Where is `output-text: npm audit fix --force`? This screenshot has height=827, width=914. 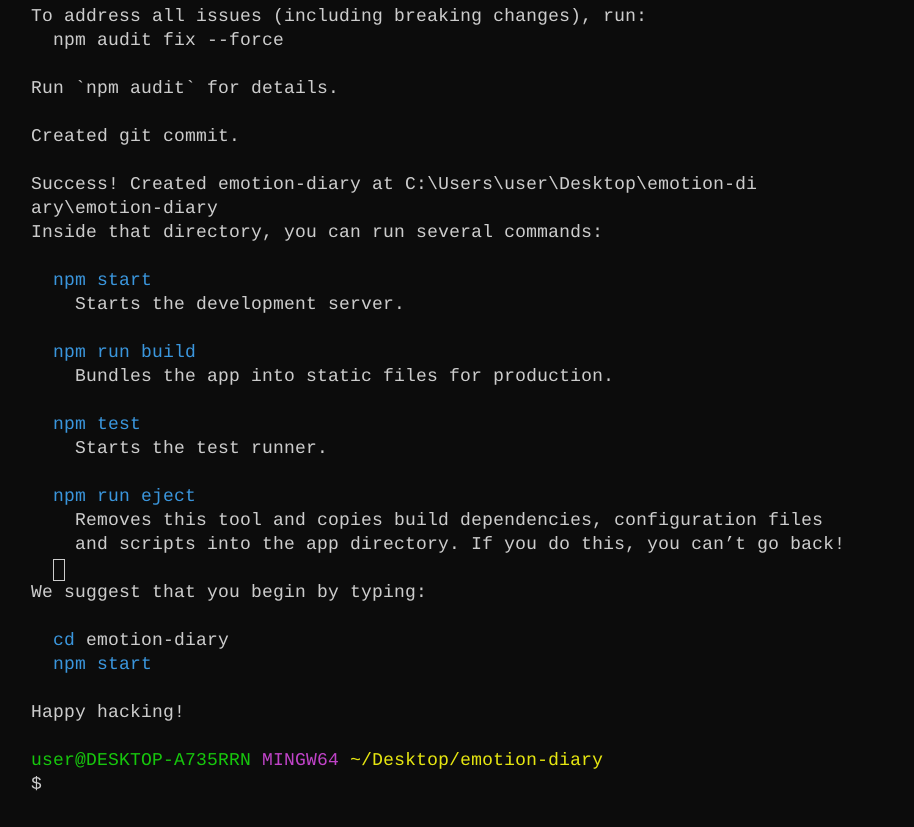 output-text: npm audit fix --force is located at coordinates (168, 41).